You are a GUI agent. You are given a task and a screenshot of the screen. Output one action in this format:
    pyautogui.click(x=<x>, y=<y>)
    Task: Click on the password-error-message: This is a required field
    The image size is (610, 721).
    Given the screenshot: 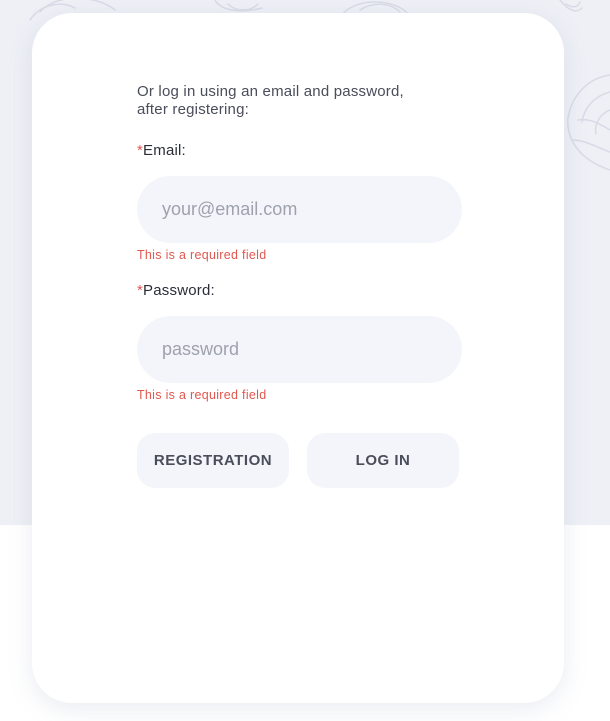 What is the action you would take?
    pyautogui.click(x=202, y=395)
    